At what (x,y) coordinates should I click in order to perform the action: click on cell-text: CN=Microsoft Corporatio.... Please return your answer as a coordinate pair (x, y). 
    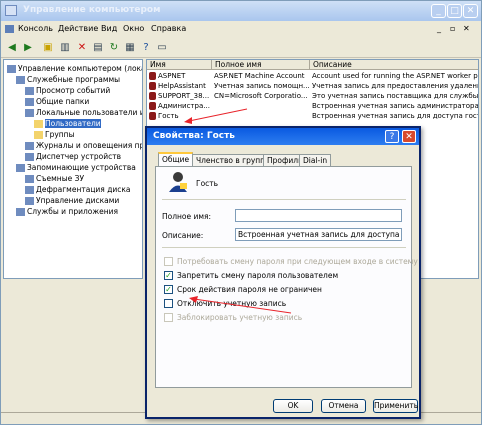
    Looking at the image, I should click on (261, 96).